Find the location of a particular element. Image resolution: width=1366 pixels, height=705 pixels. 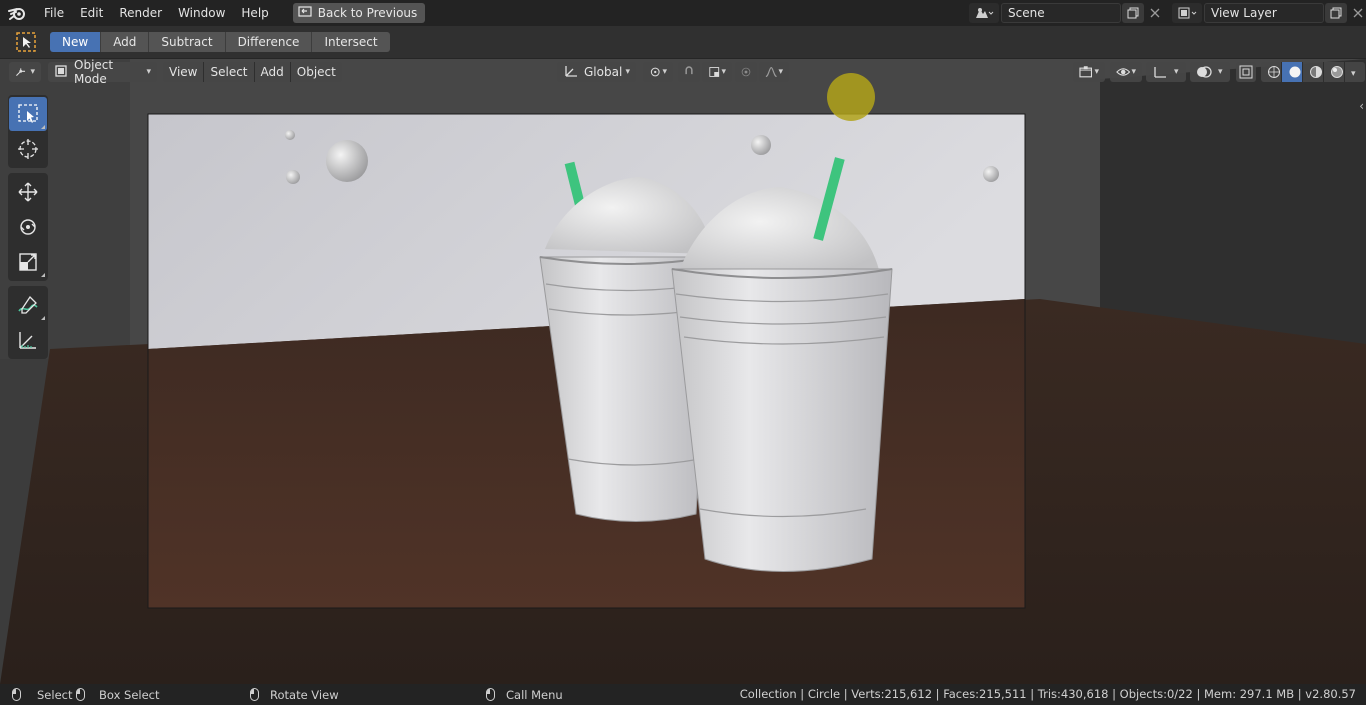

status-call-menu-hint: Call Menu is located at coordinates (524, 694).